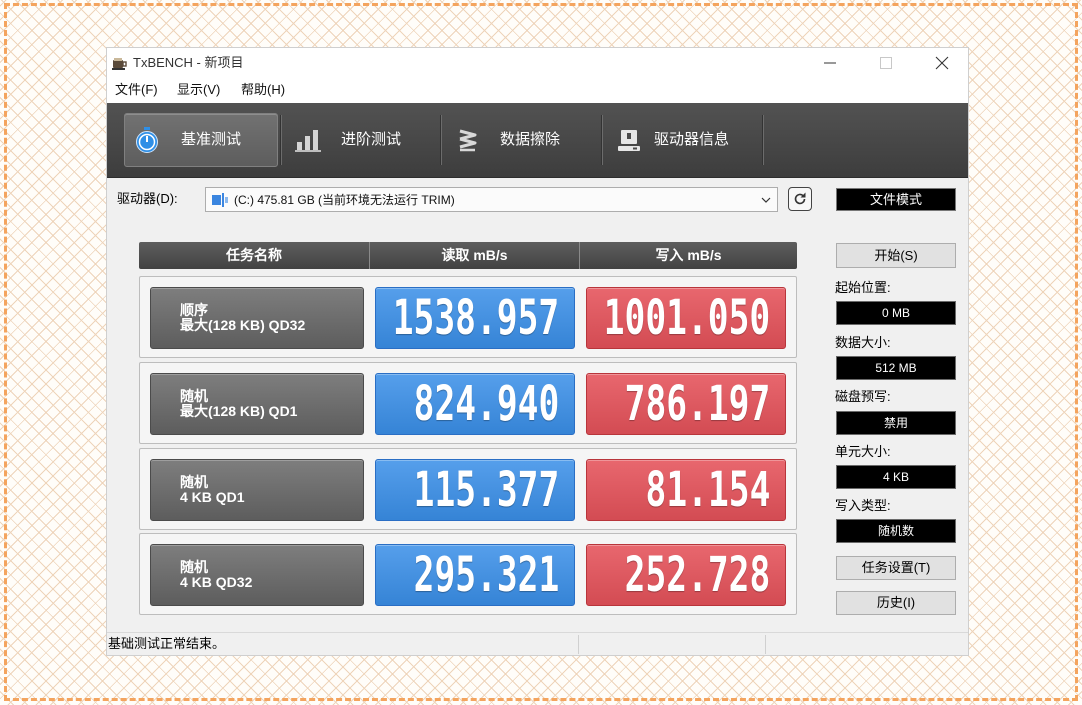 The height and width of the screenshot is (705, 1082). I want to click on tab-erase-label: 数据擦除, so click(530, 139).